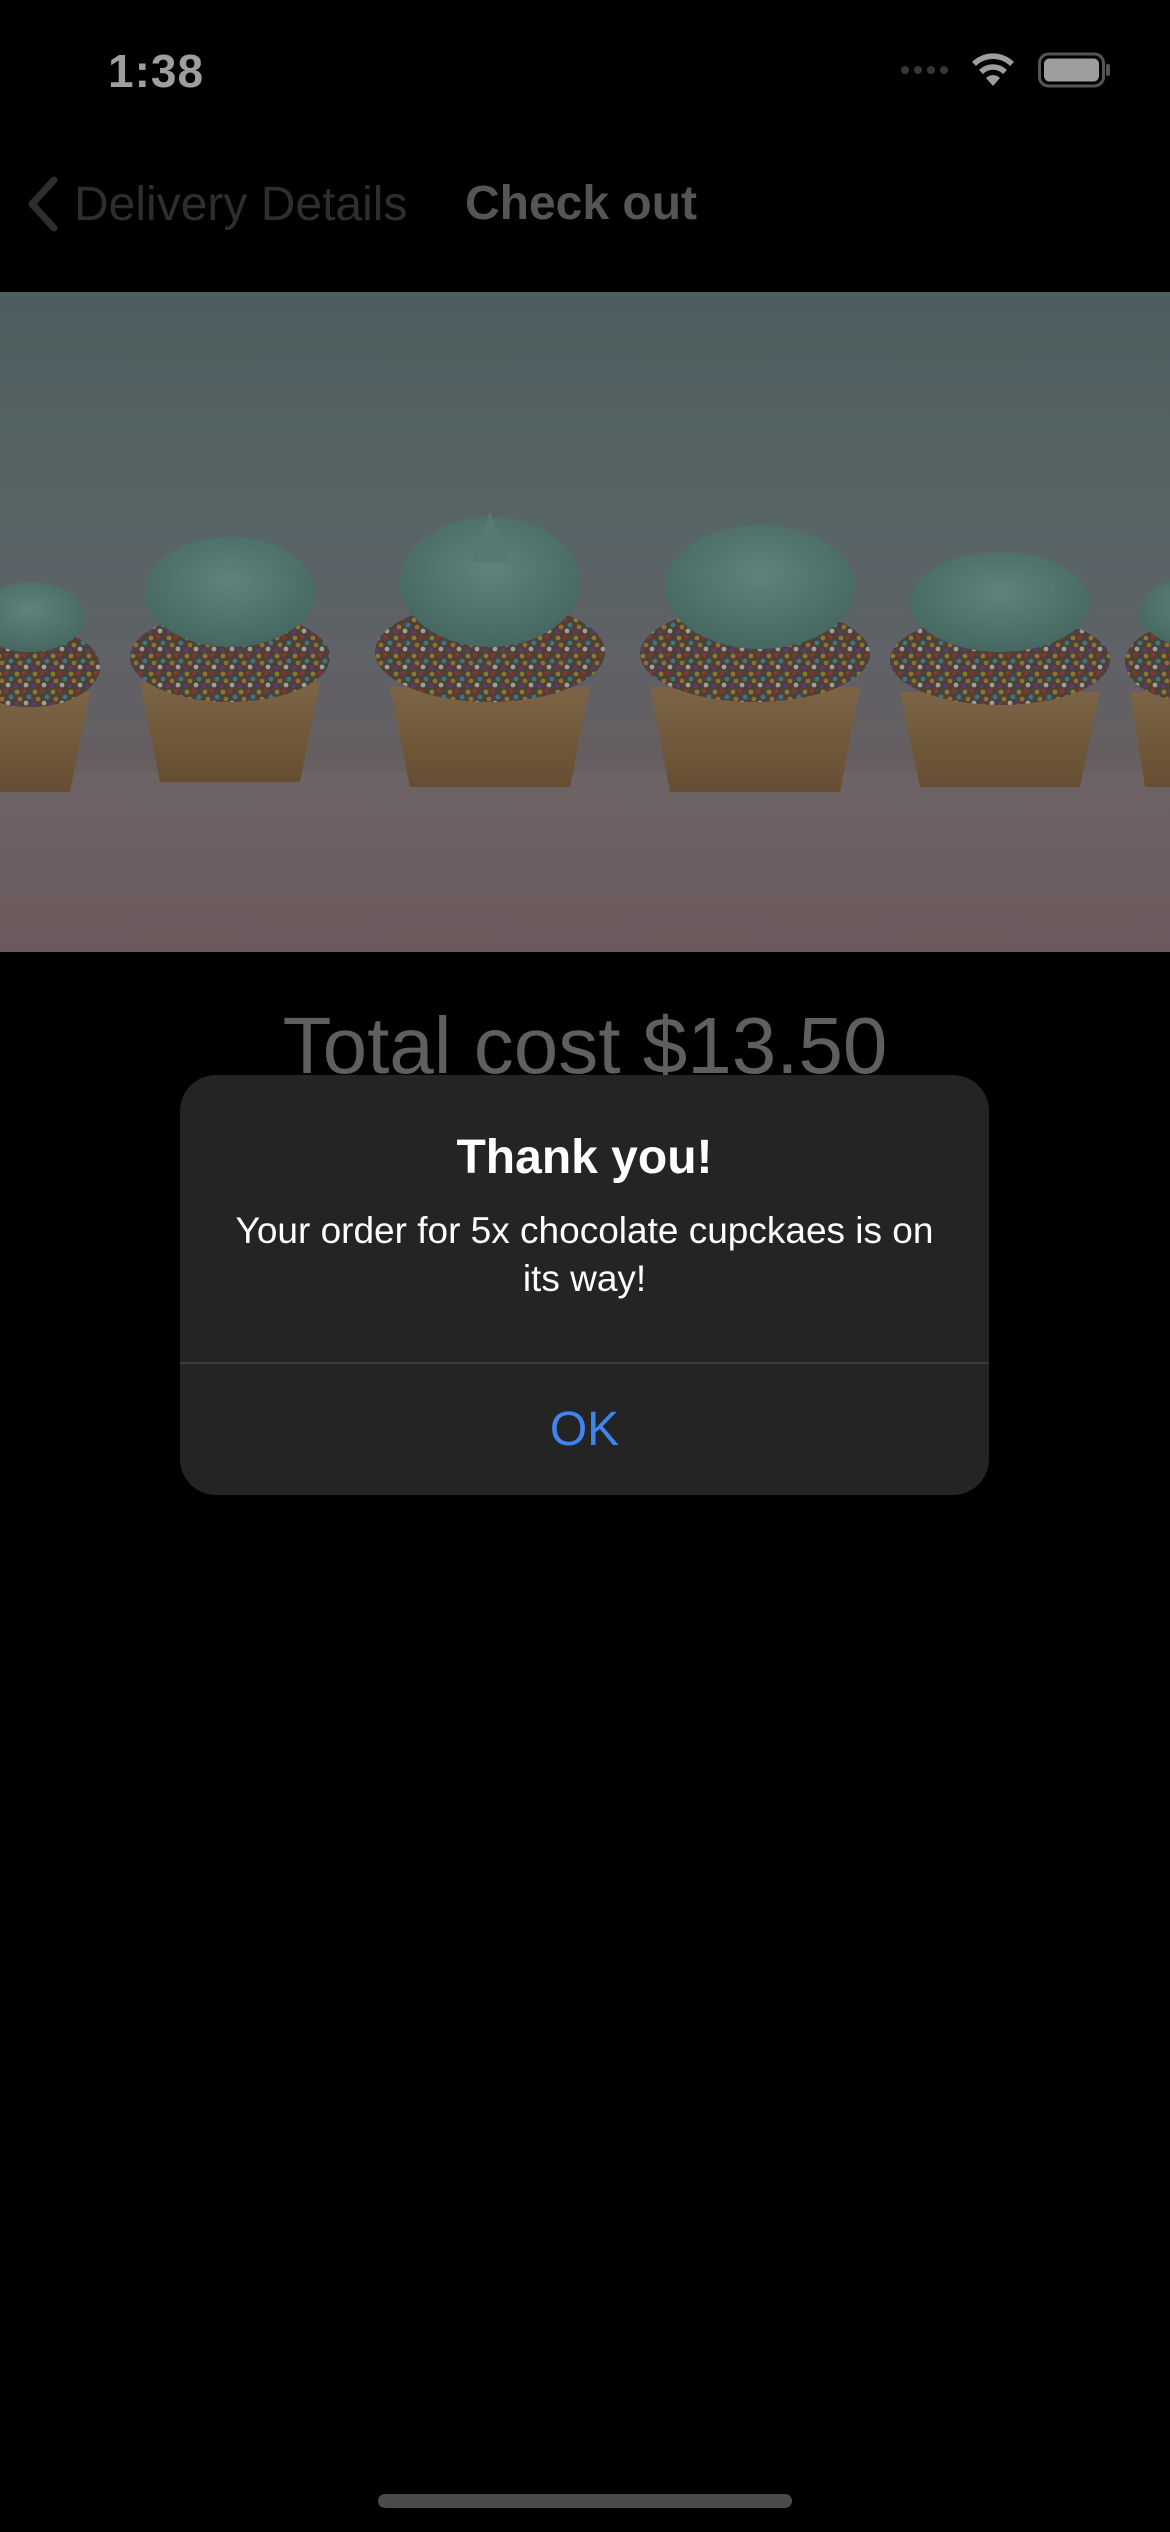 This screenshot has width=1170, height=2532. Describe the element at coordinates (584, 1429) in the screenshot. I see `ok-button: OK` at that location.